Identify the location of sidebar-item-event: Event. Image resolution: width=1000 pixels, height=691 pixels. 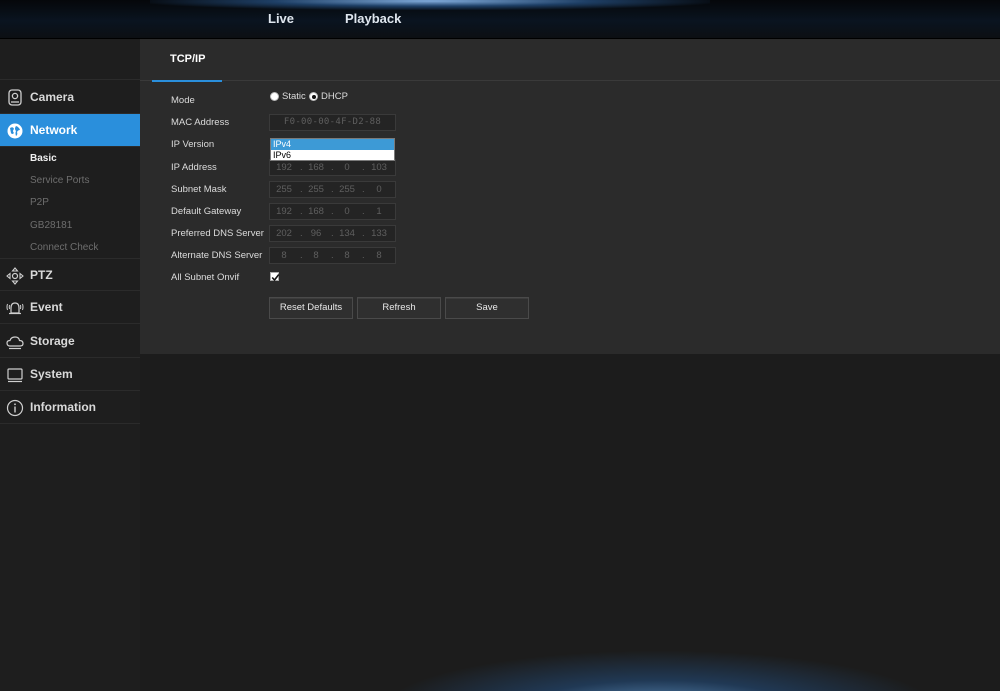
(70, 307).